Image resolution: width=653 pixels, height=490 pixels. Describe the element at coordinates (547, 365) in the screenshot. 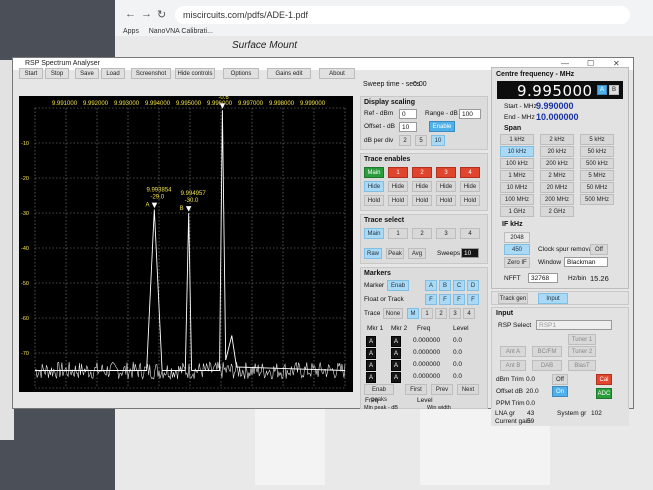

I see `dab-button: DAB` at that location.